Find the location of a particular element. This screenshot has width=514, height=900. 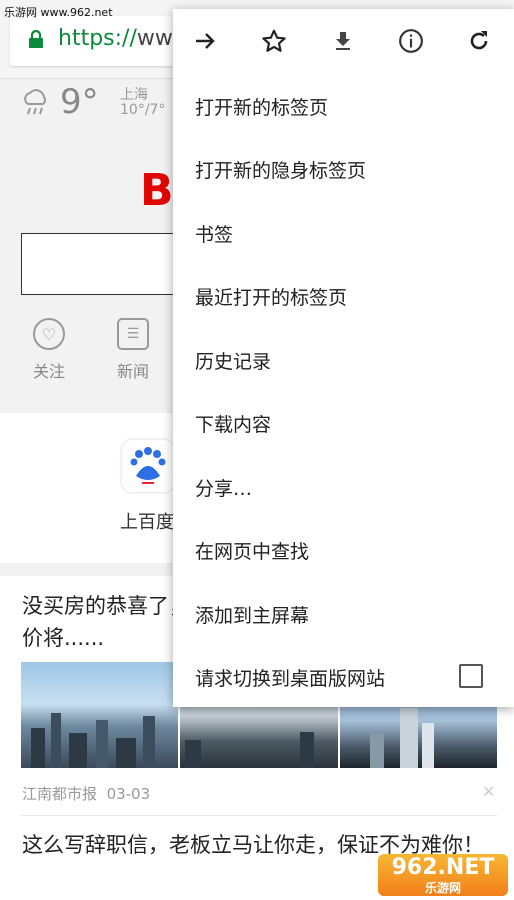

quick-link-label: 新闻 is located at coordinates (132, 371).